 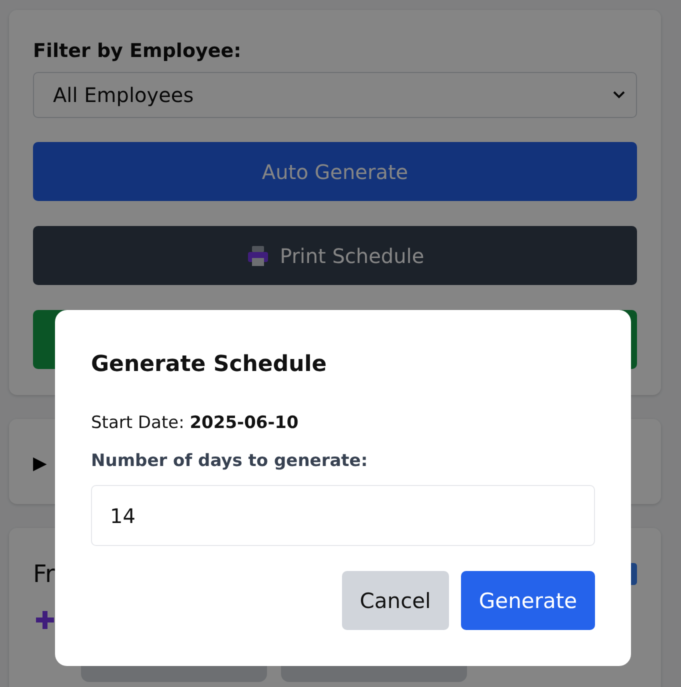 I want to click on days-label: Number of days to generate:, so click(x=230, y=461).